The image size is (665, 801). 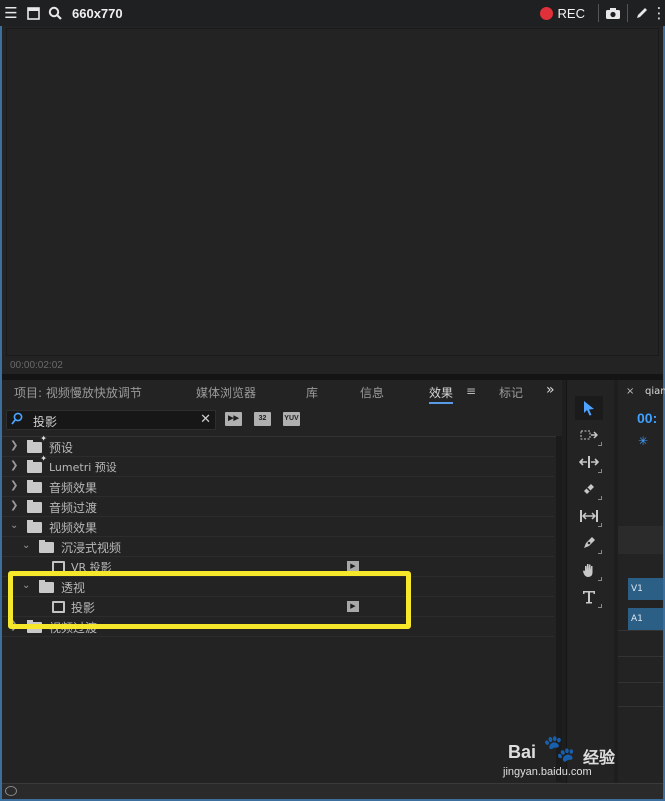 I want to click on menu-dots-icon: ⋮, so click(x=658, y=13).